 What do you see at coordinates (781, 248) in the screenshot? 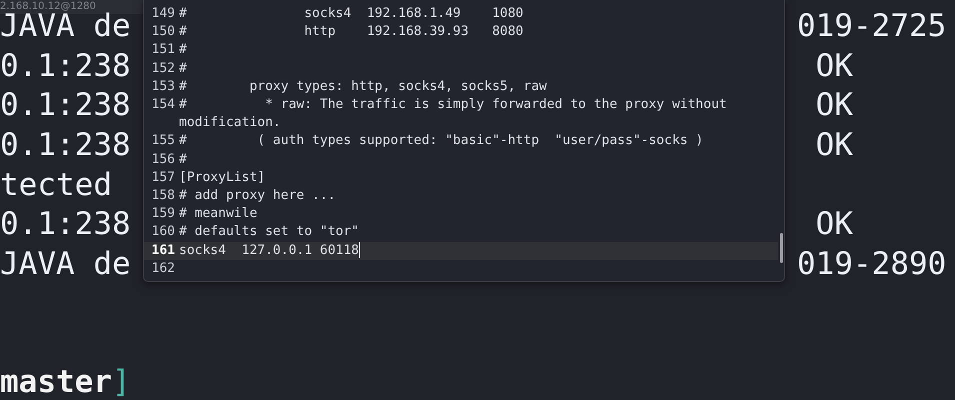
I see `scrollbar-thumb` at bounding box center [781, 248].